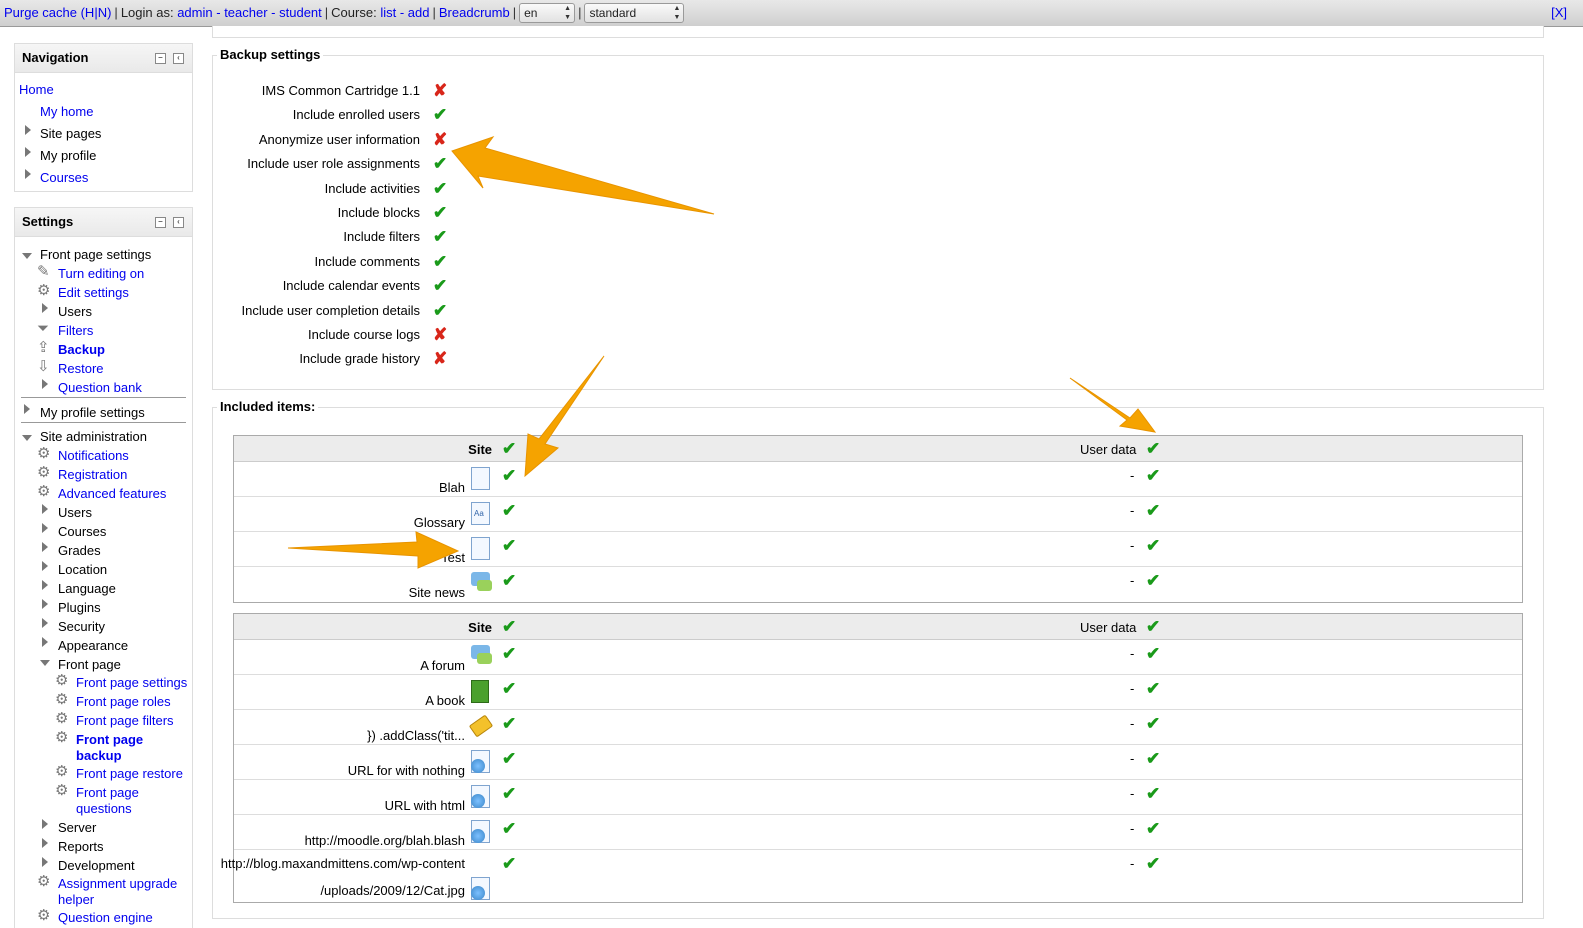  I want to click on login-student-link: student, so click(300, 12).